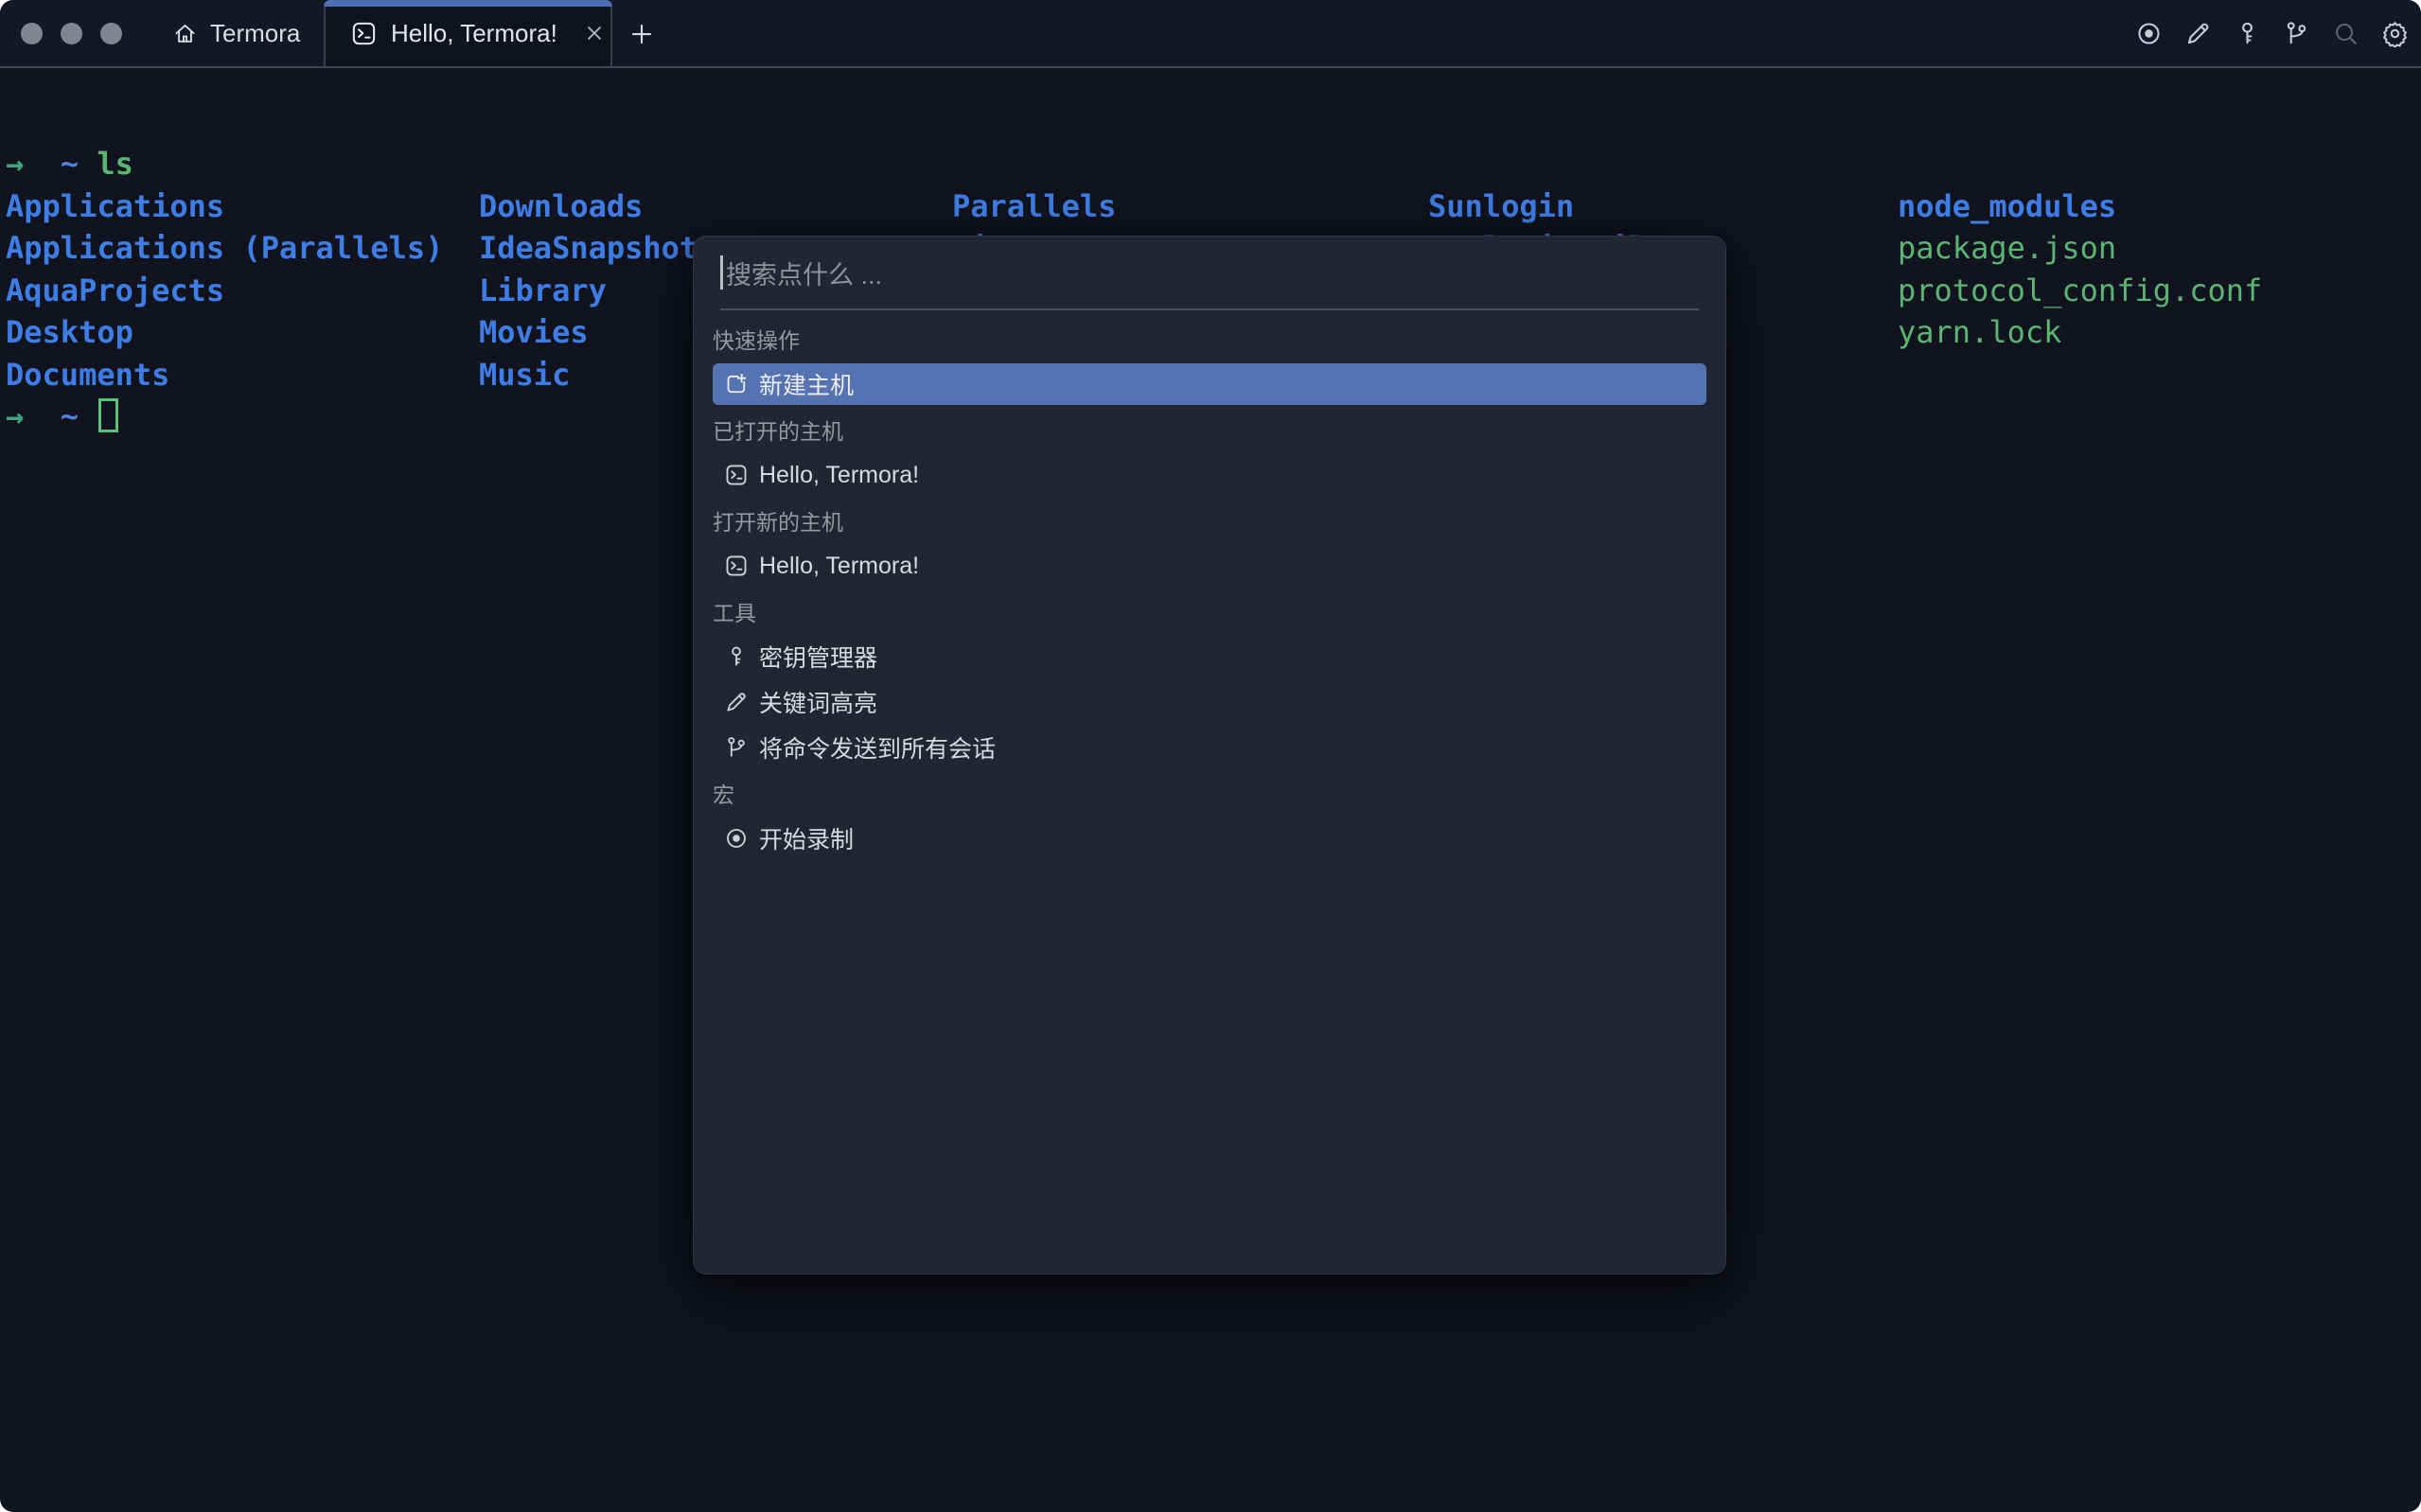 This screenshot has width=2421, height=1512. I want to click on gear-icon, so click(2395, 33).